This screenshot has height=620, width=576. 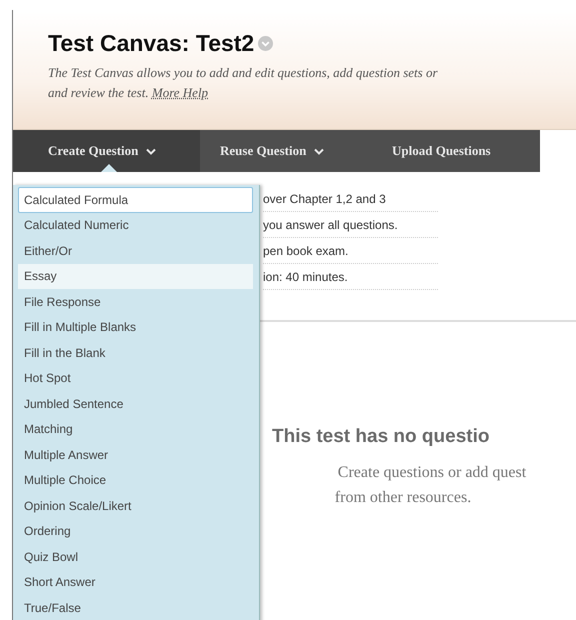 What do you see at coordinates (180, 92) in the screenshot?
I see `help-link: More Help` at bounding box center [180, 92].